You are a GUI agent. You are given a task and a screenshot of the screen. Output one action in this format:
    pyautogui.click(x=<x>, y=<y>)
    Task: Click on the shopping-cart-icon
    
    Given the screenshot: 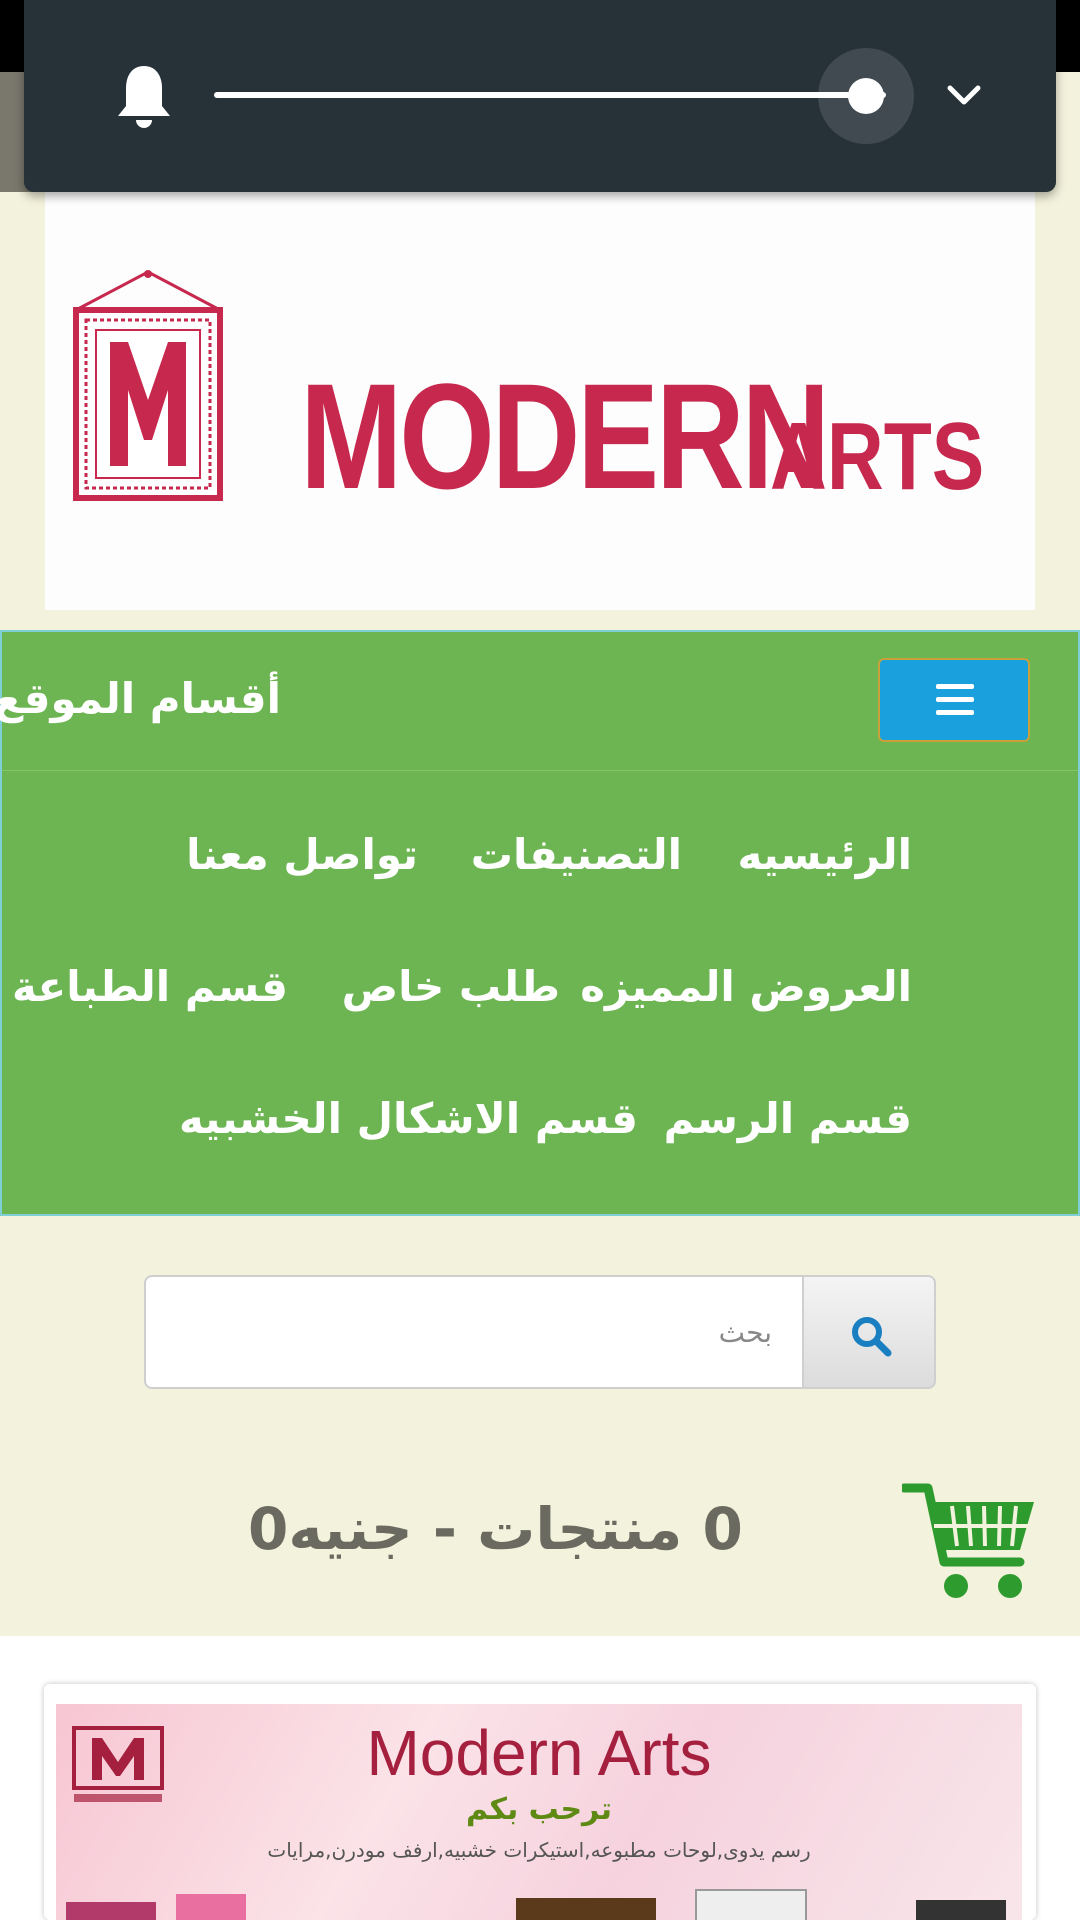 What is the action you would take?
    pyautogui.click(x=969, y=1542)
    